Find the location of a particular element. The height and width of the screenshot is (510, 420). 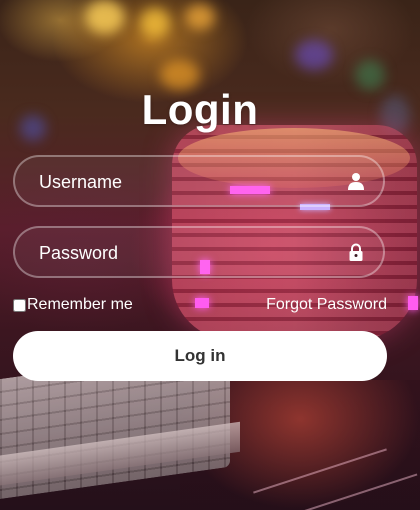

username-field is located at coordinates (199, 181).